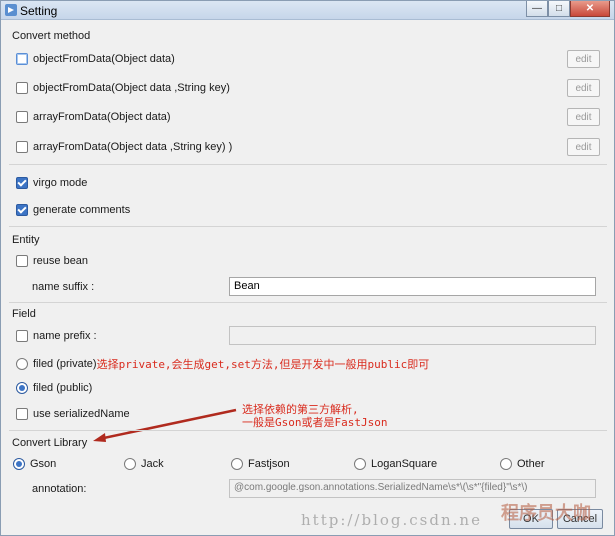  Describe the element at coordinates (131, 88) in the screenshot. I see `method-option-label: objectFromData(Object data ,String key)` at that location.